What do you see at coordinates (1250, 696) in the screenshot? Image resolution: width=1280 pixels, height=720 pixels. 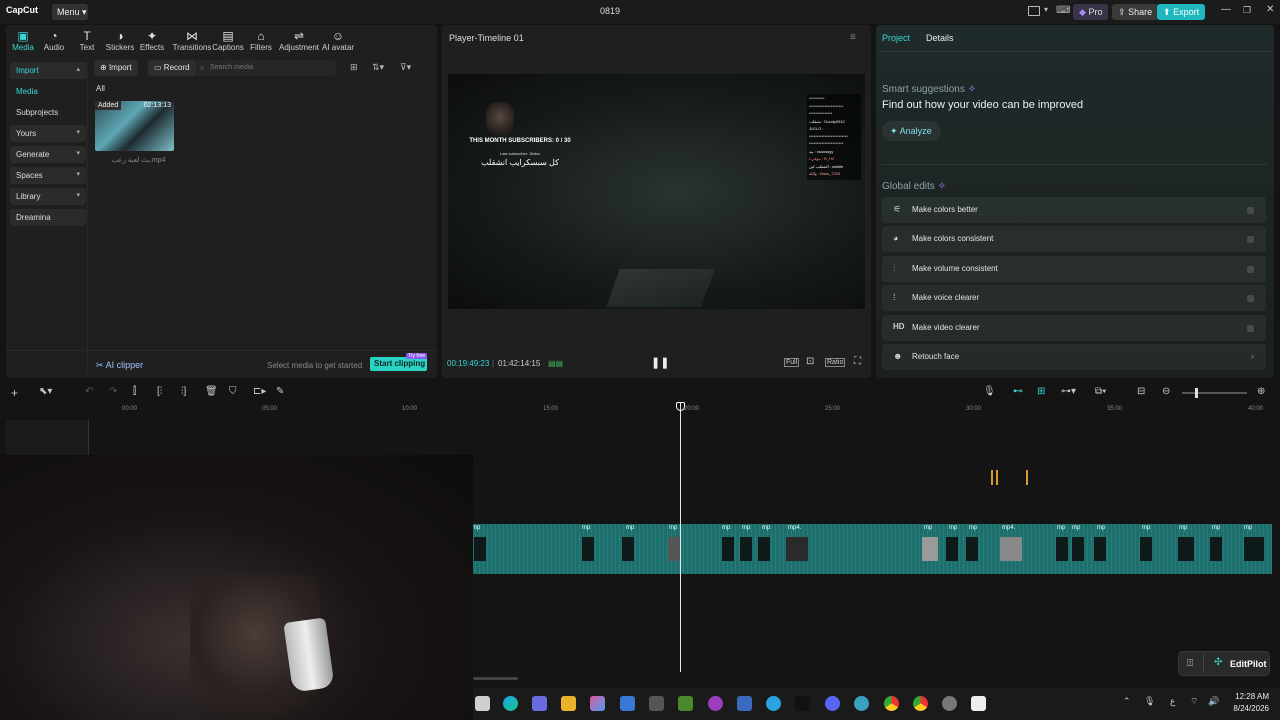 I see `clock-time: 12:28 AM` at bounding box center [1250, 696].